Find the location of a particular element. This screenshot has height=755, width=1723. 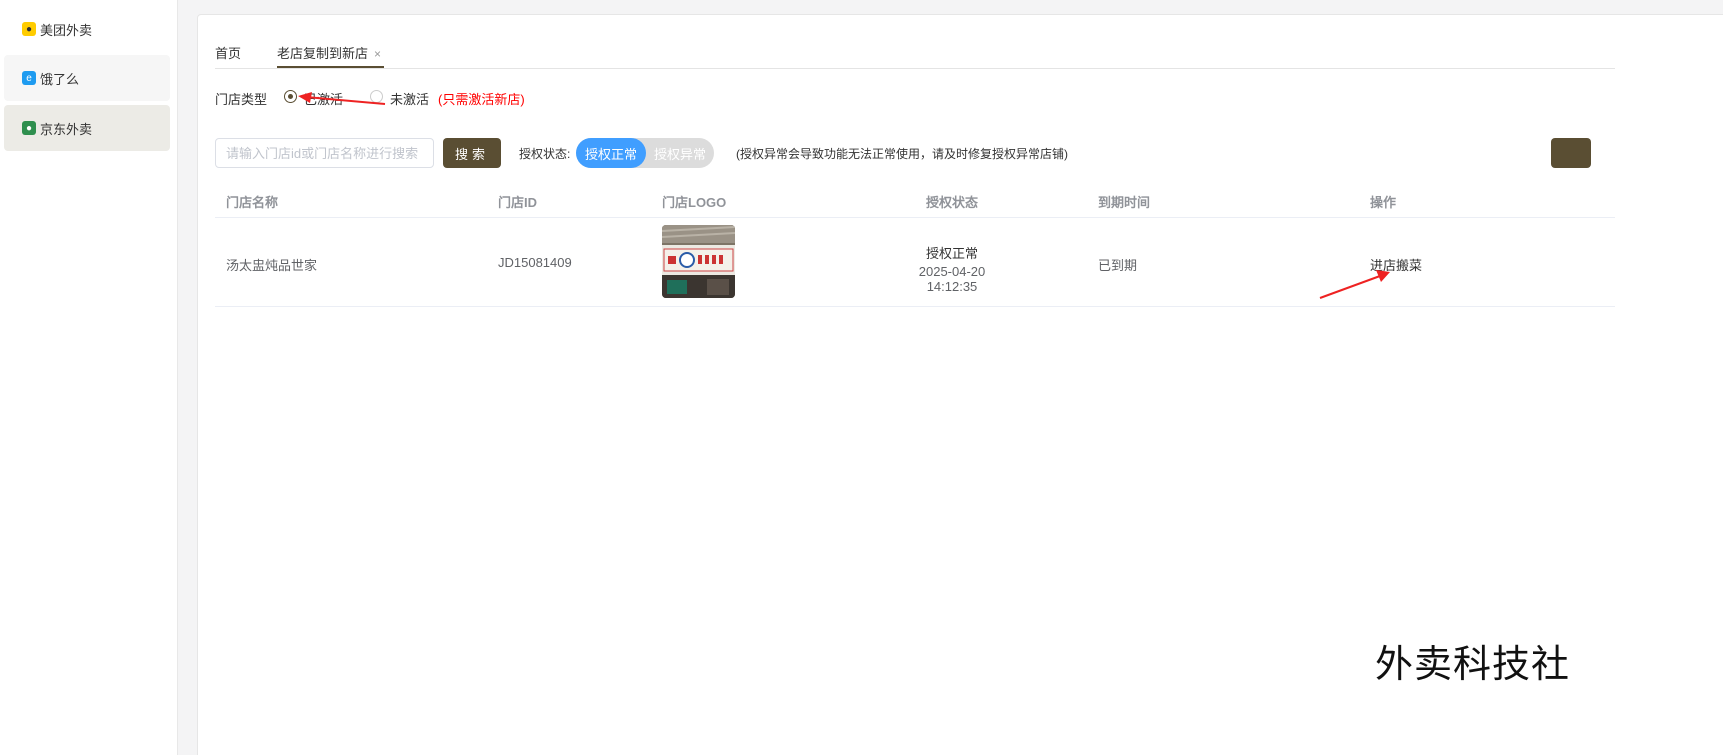

auth-time-value: 2025-04-20 14:12:35 is located at coordinates (952, 279).